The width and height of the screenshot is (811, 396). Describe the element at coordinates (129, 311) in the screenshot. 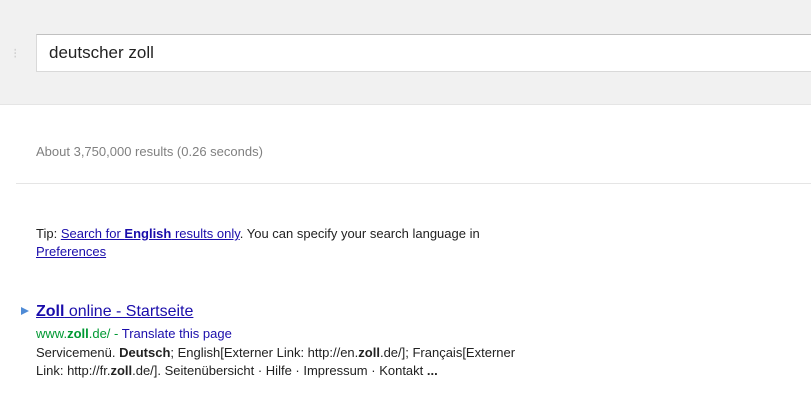

I see `result-title-rest: online - Startseite` at that location.